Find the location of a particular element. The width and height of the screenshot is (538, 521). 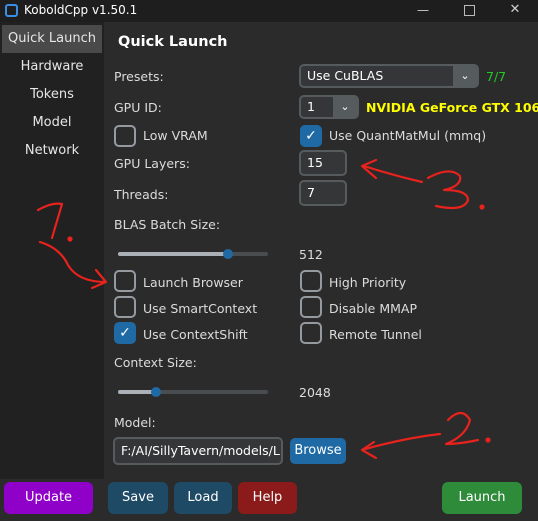

high-priority-label: High Priority is located at coordinates (368, 282).